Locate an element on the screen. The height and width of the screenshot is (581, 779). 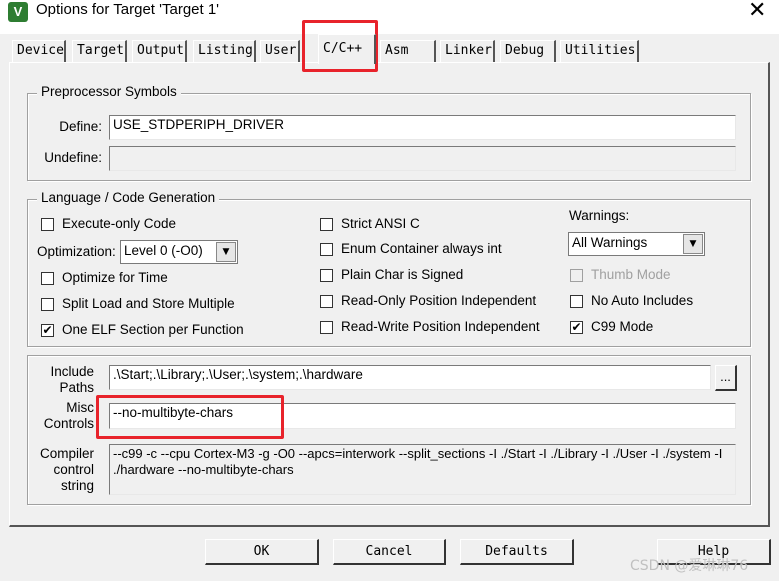
plain-char-checkbox is located at coordinates (326, 275).